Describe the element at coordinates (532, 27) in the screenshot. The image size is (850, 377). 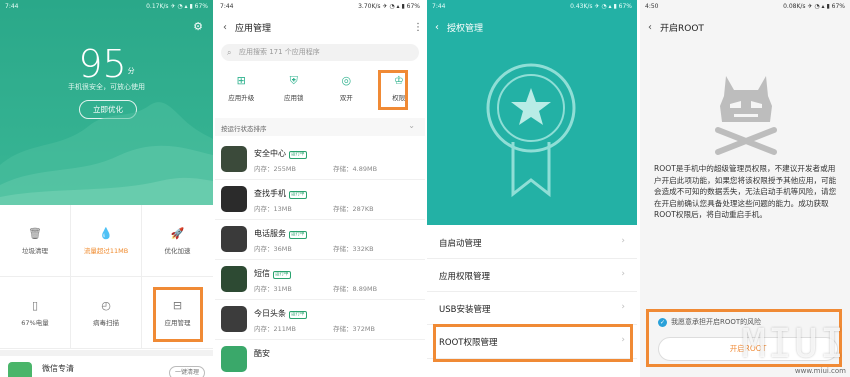
I see `authorization-title-bar: ‹ 授权管理` at that location.